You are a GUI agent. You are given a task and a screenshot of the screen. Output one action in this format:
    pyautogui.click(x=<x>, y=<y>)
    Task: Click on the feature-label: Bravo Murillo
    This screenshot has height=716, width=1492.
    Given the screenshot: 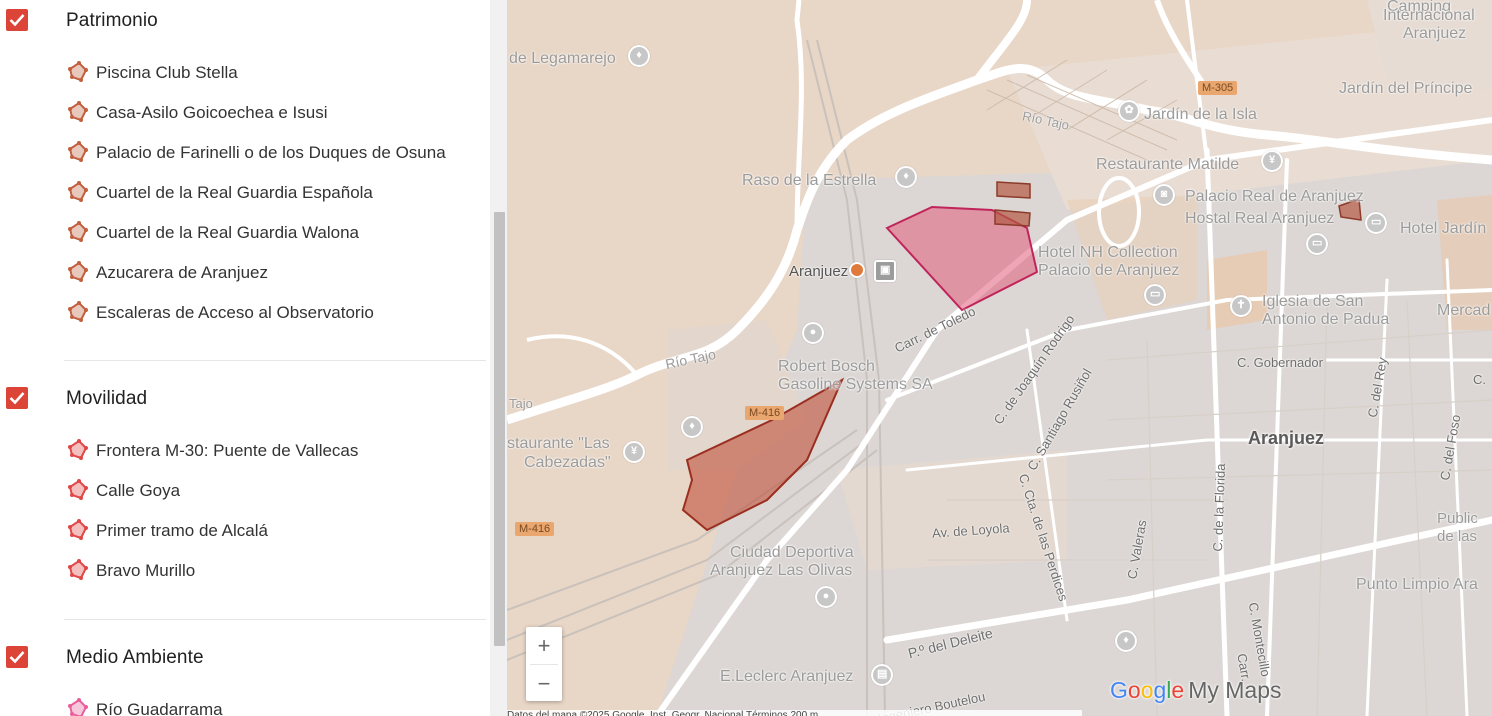 What is the action you would take?
    pyautogui.click(x=146, y=570)
    